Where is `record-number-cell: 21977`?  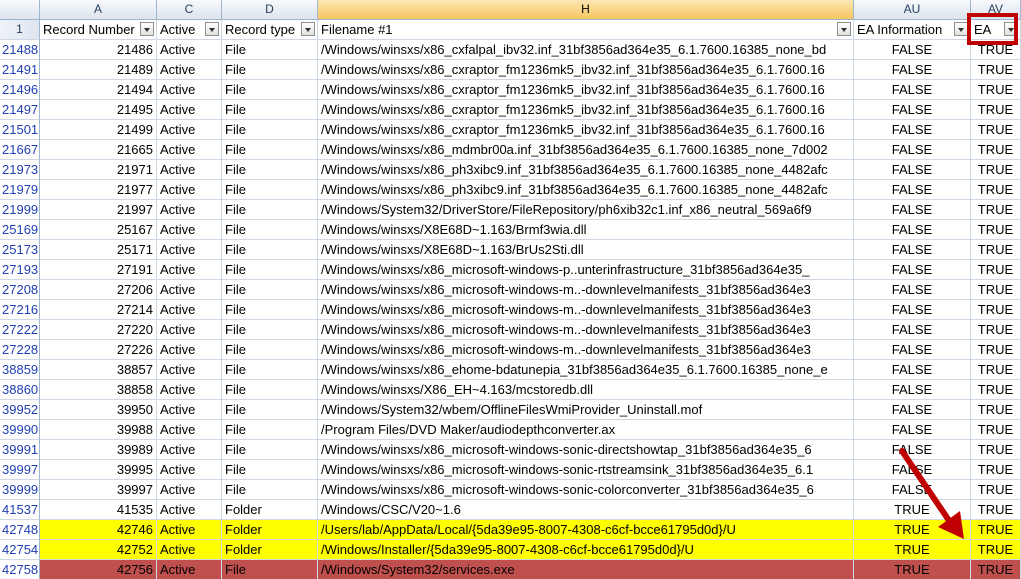 record-number-cell: 21977 is located at coordinates (98, 190).